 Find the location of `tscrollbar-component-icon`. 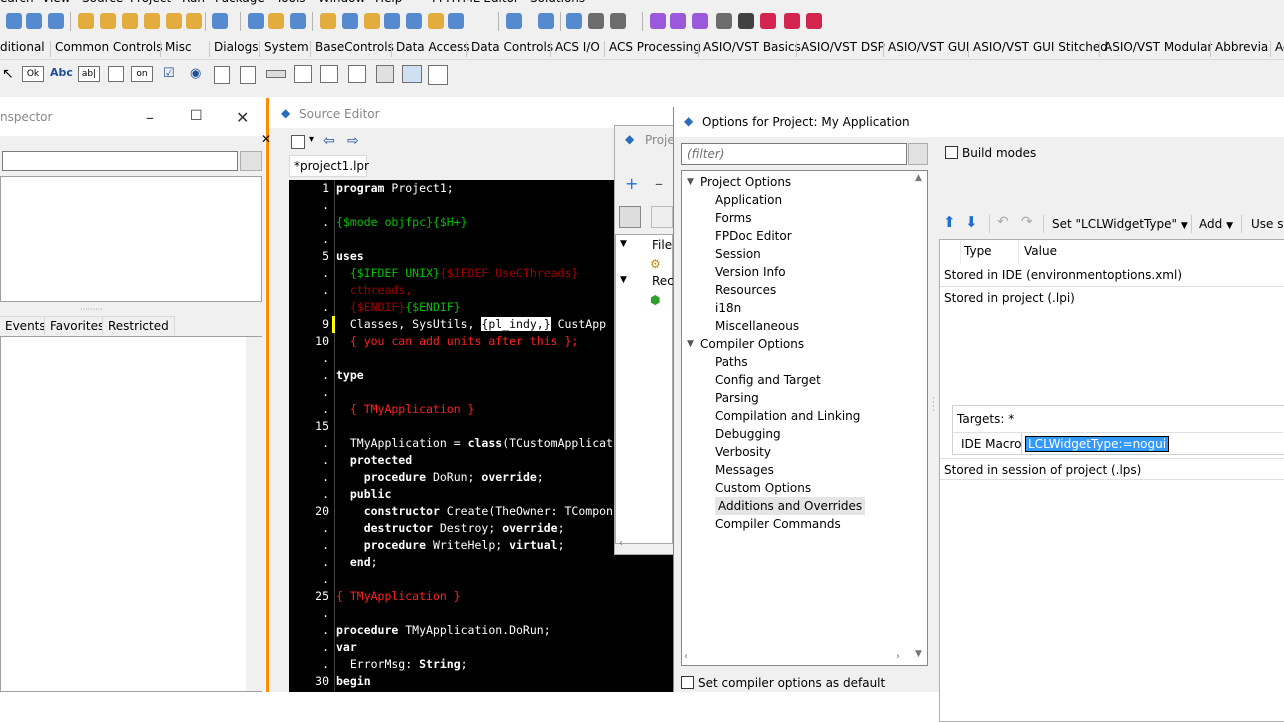

tscrollbar-component-icon is located at coordinates (276, 74).